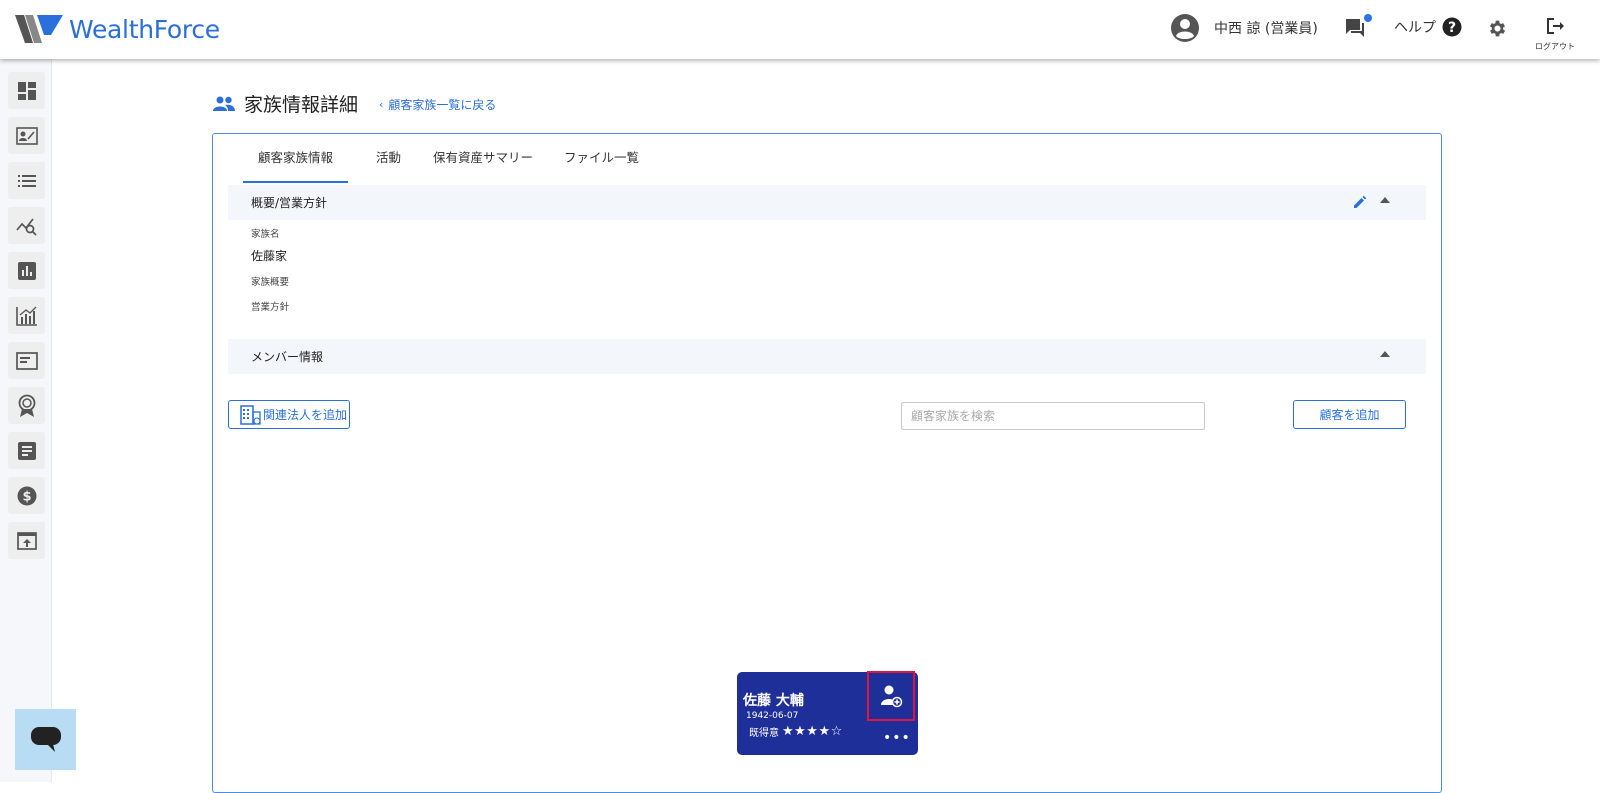 The image size is (1600, 793). Describe the element at coordinates (1360, 202) in the screenshot. I see `edit-pencil-icon` at that location.